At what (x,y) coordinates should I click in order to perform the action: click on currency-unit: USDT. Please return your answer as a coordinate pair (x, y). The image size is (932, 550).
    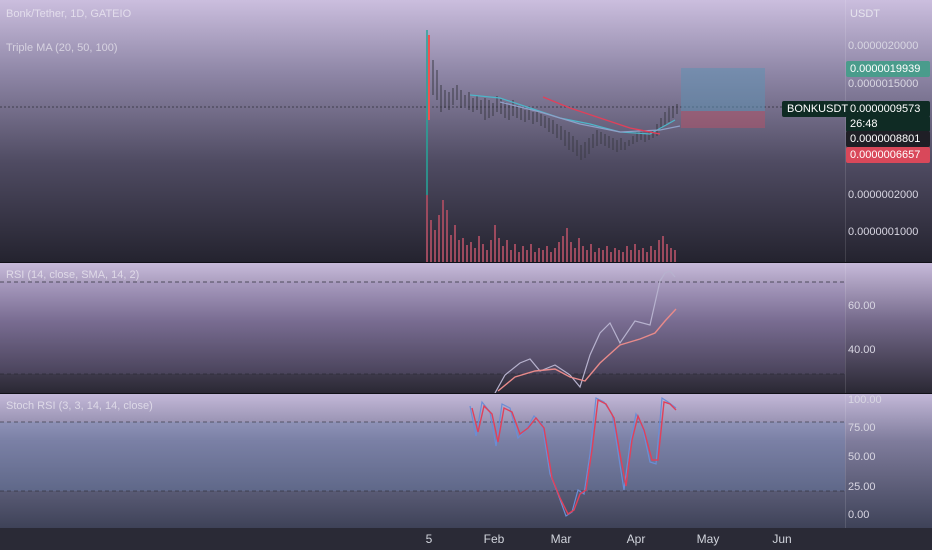
    Looking at the image, I should click on (865, 14).